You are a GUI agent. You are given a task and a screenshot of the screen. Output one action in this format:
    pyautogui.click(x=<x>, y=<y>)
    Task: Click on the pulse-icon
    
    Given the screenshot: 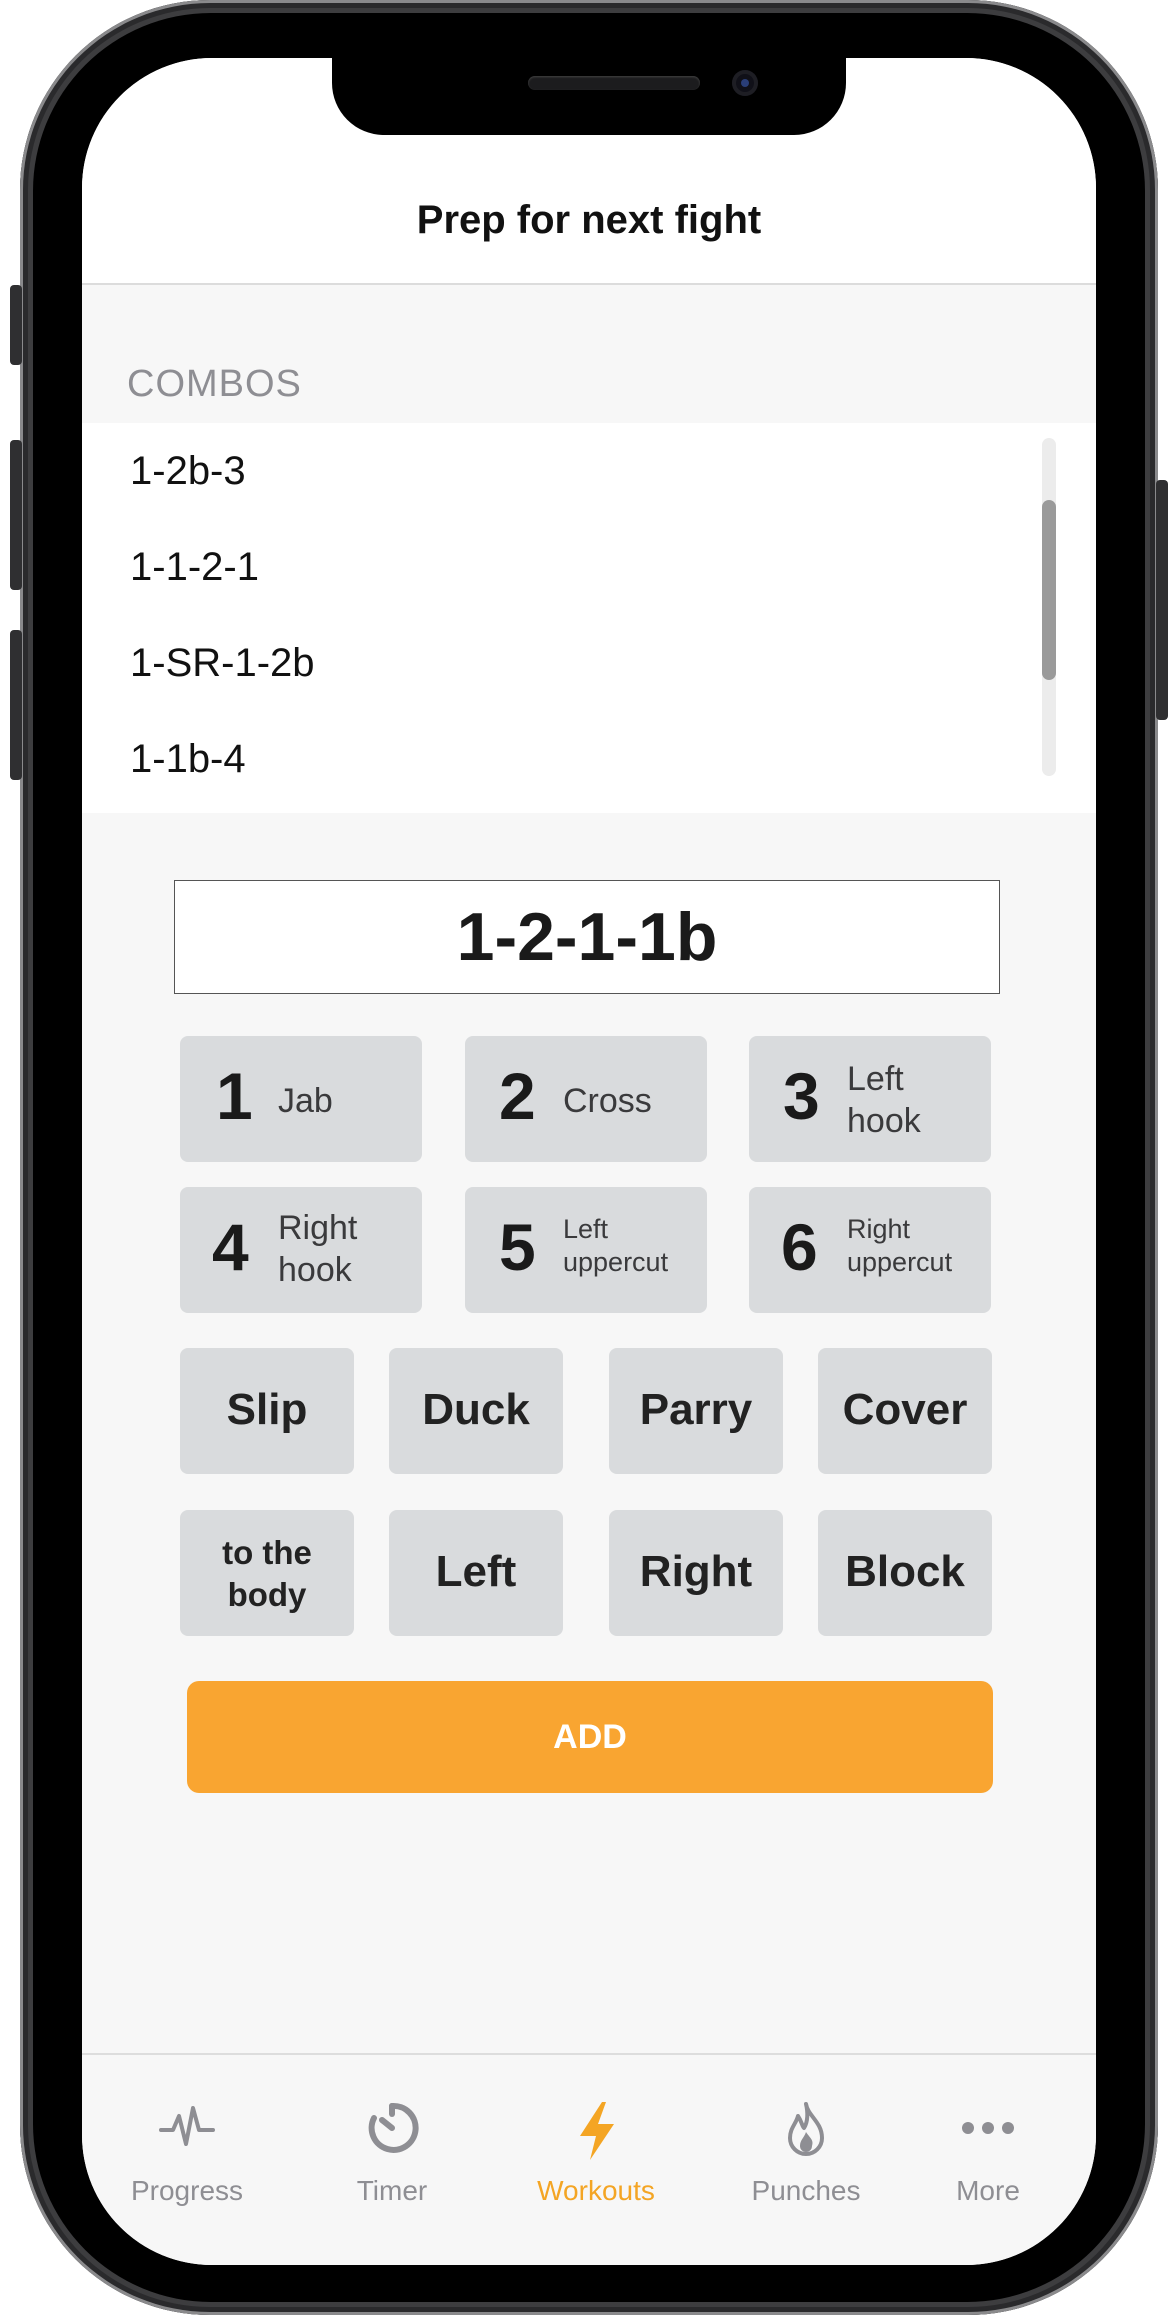 What is the action you would take?
    pyautogui.click(x=187, y=2126)
    